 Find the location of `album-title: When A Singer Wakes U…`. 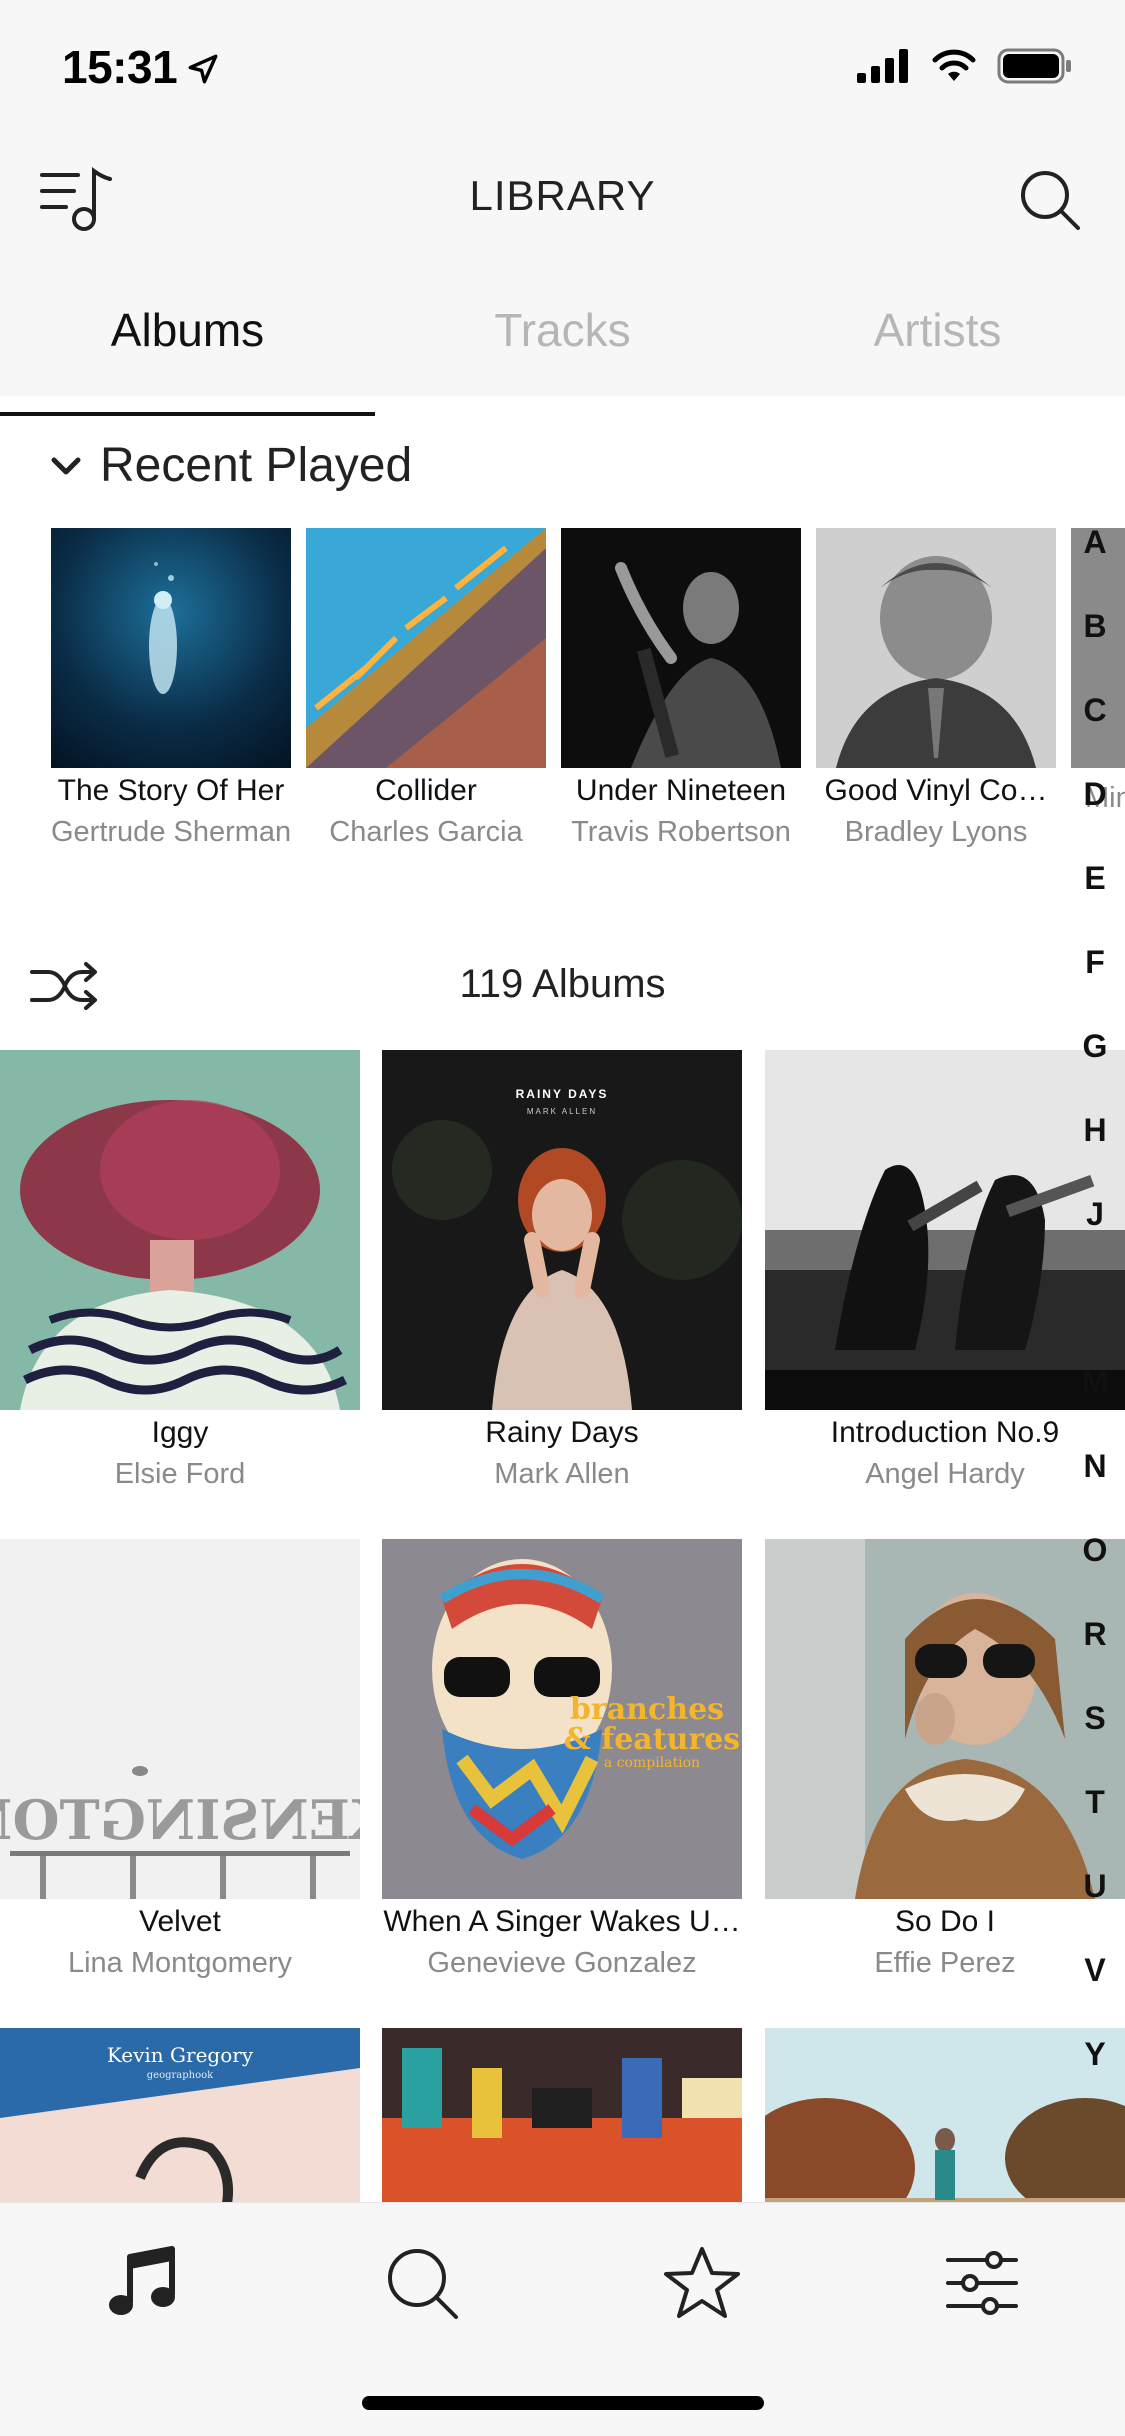

album-title: When A Singer Wakes U… is located at coordinates (562, 1921).